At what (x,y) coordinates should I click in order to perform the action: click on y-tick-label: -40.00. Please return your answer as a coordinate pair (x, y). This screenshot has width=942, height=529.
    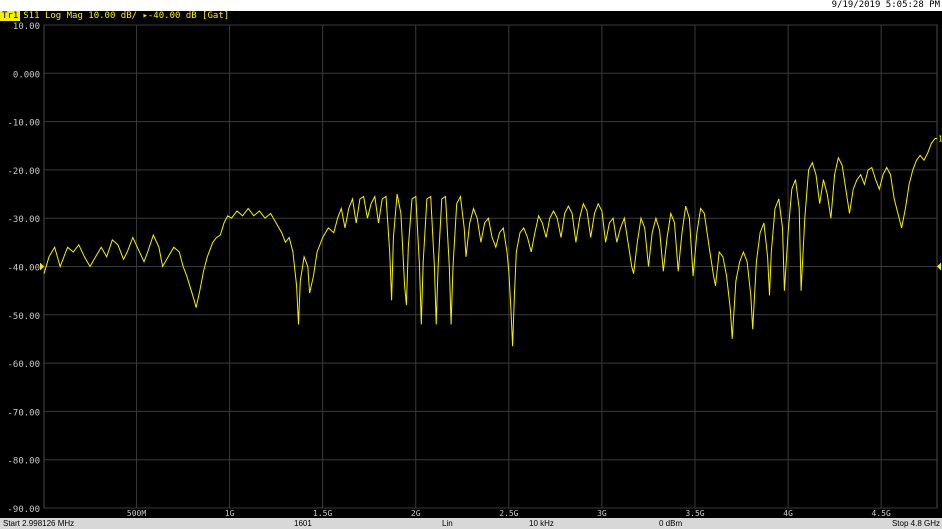
    Looking at the image, I should click on (23, 269).